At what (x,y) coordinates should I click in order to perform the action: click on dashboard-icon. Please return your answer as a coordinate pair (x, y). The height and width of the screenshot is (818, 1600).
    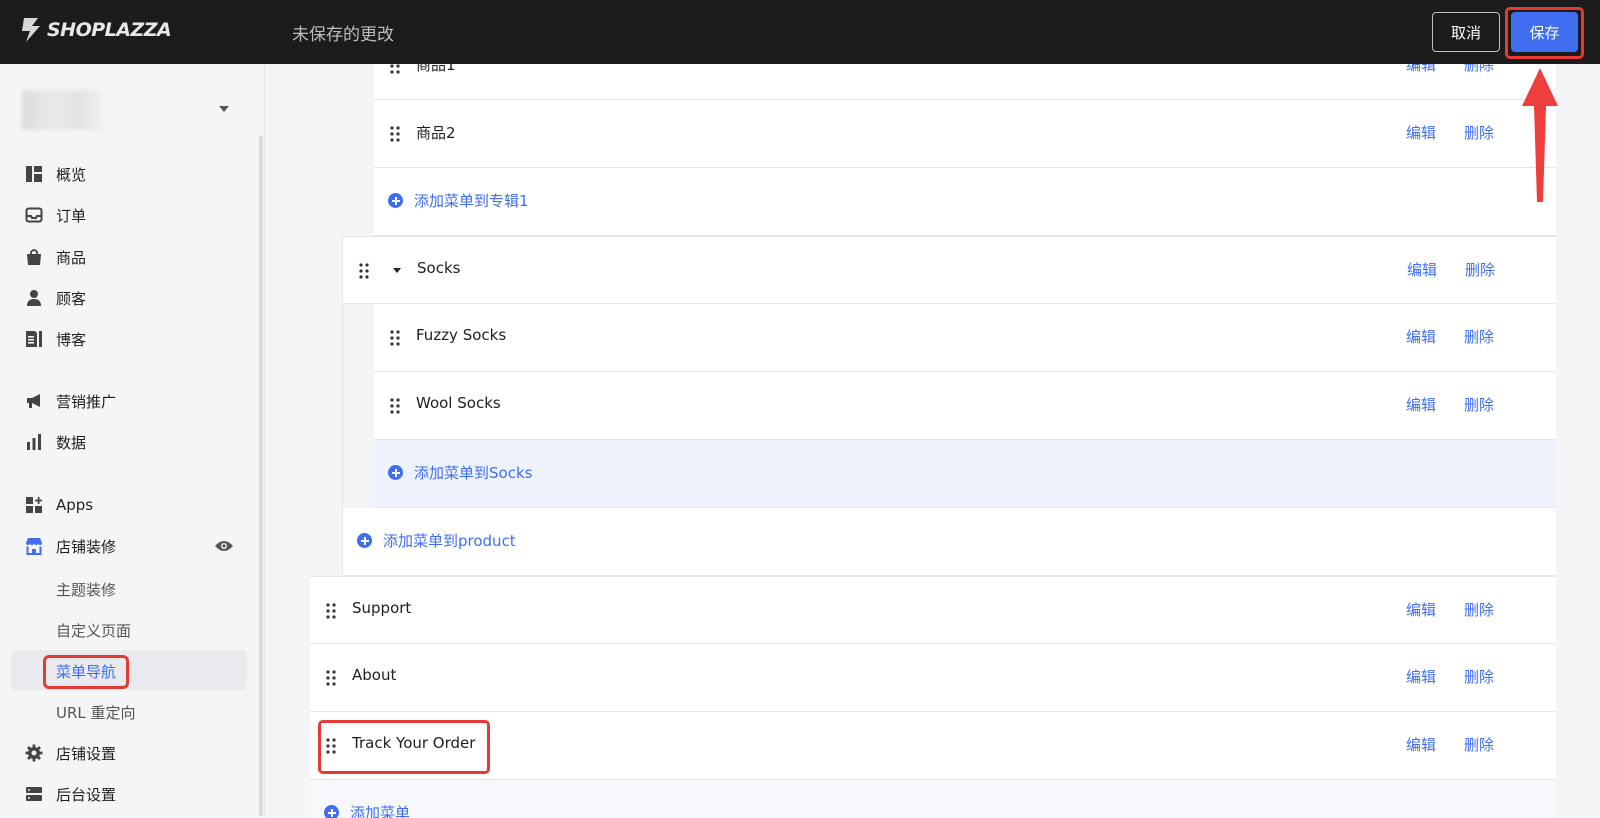
    Looking at the image, I should click on (34, 174).